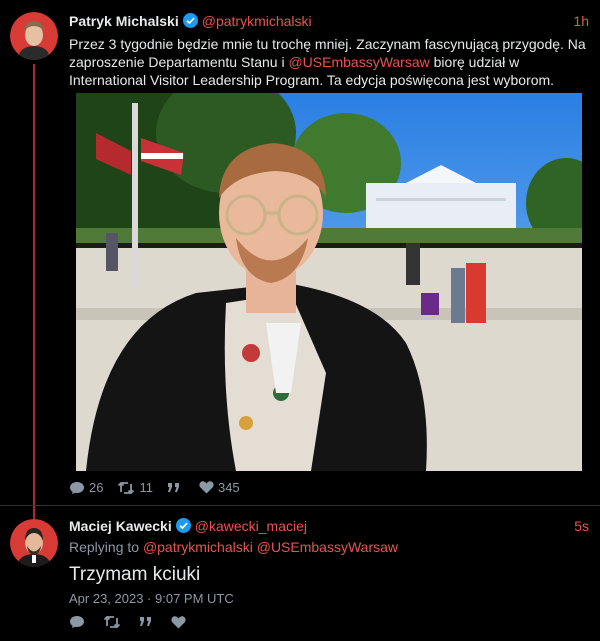  I want to click on mention-link: @patrykmichalski, so click(198, 547).